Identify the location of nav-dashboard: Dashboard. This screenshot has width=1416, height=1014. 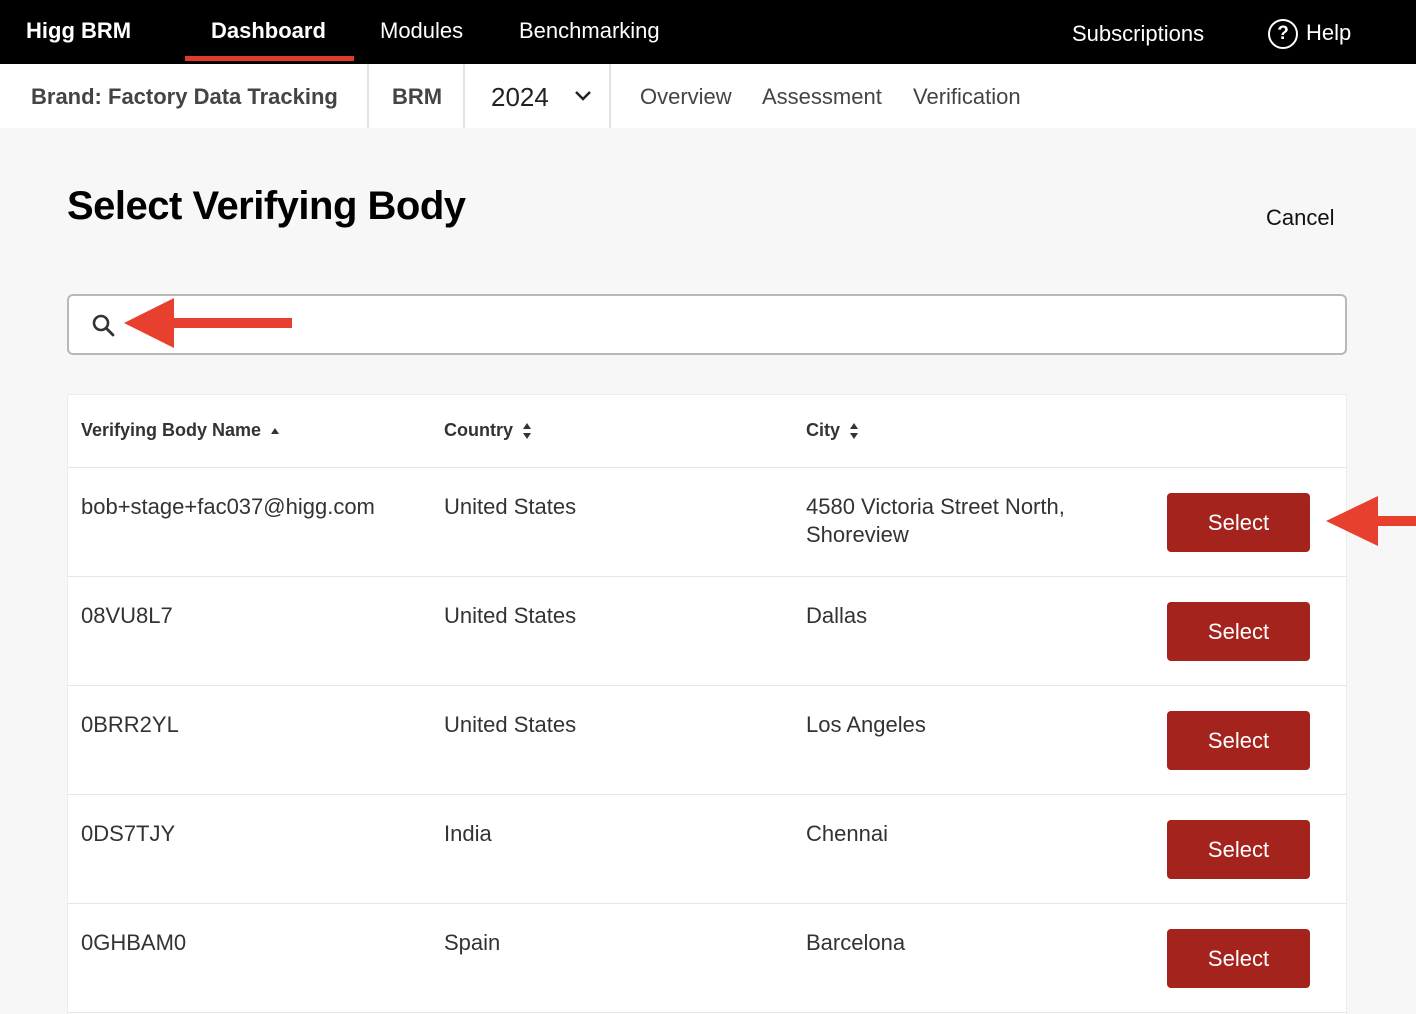
(268, 31).